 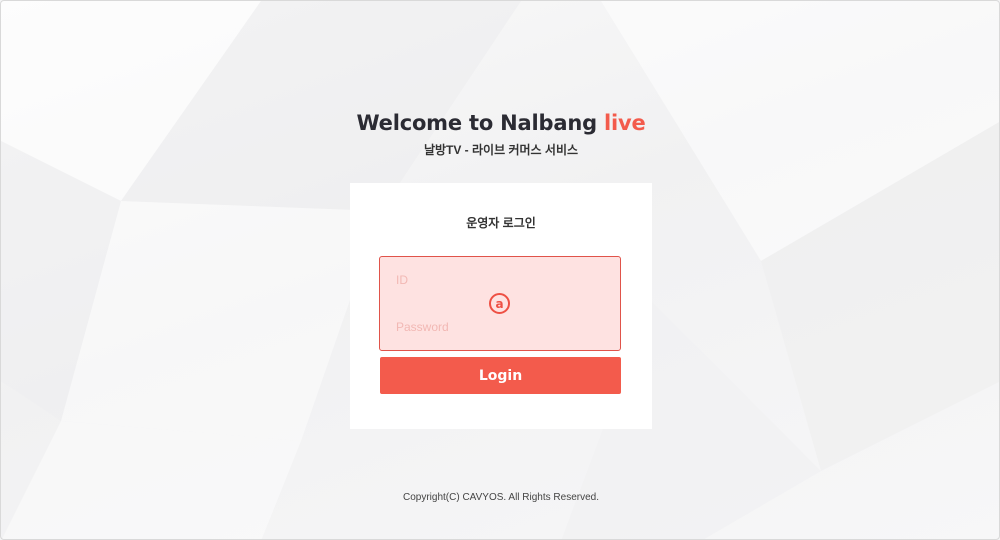 What do you see at coordinates (625, 123) in the screenshot?
I see `title-accent: live` at bounding box center [625, 123].